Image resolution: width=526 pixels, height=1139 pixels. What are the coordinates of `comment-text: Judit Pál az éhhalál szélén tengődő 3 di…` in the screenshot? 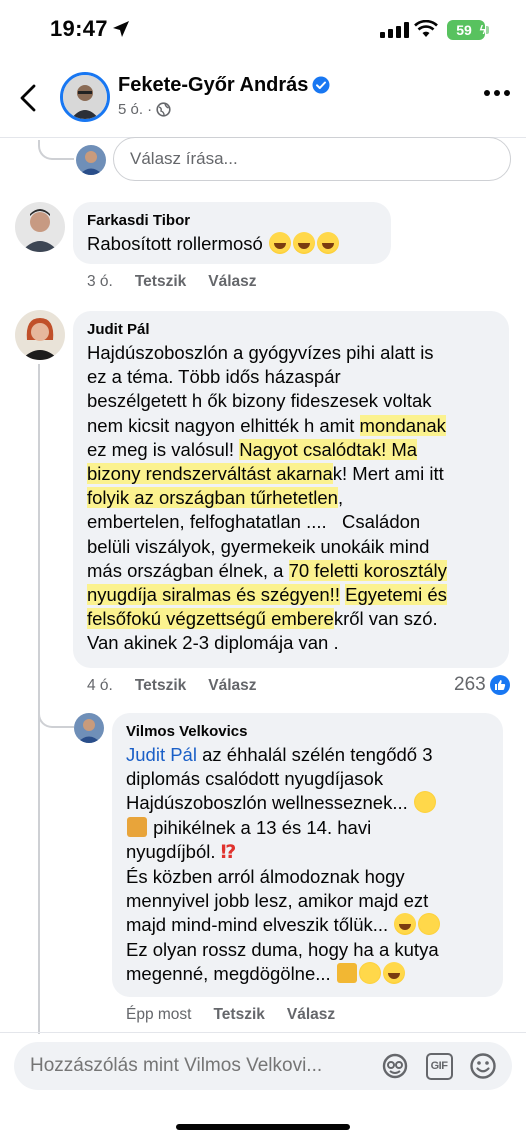 It's located at (307, 864).